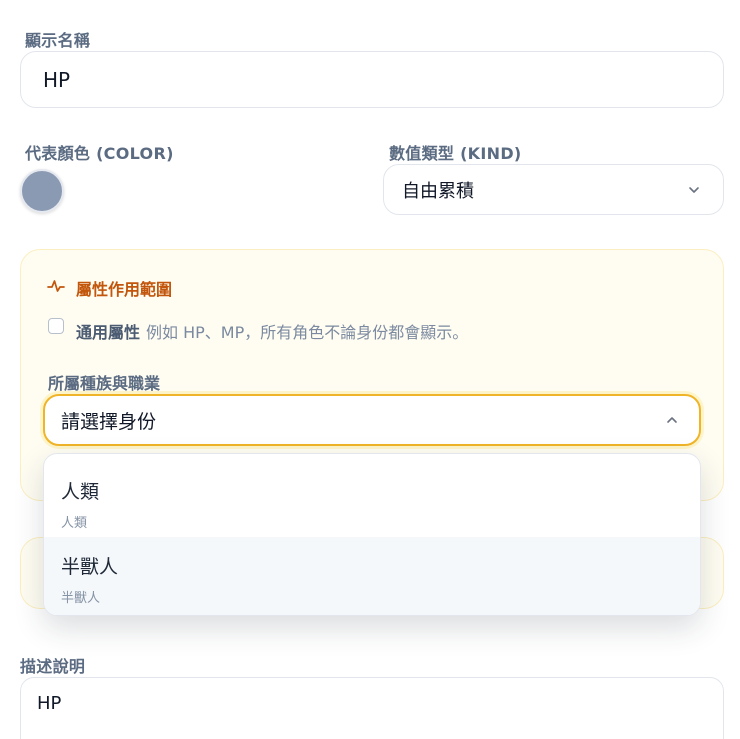  Describe the element at coordinates (104, 383) in the screenshot. I see `identity-label: 所屬種族與職業` at that location.